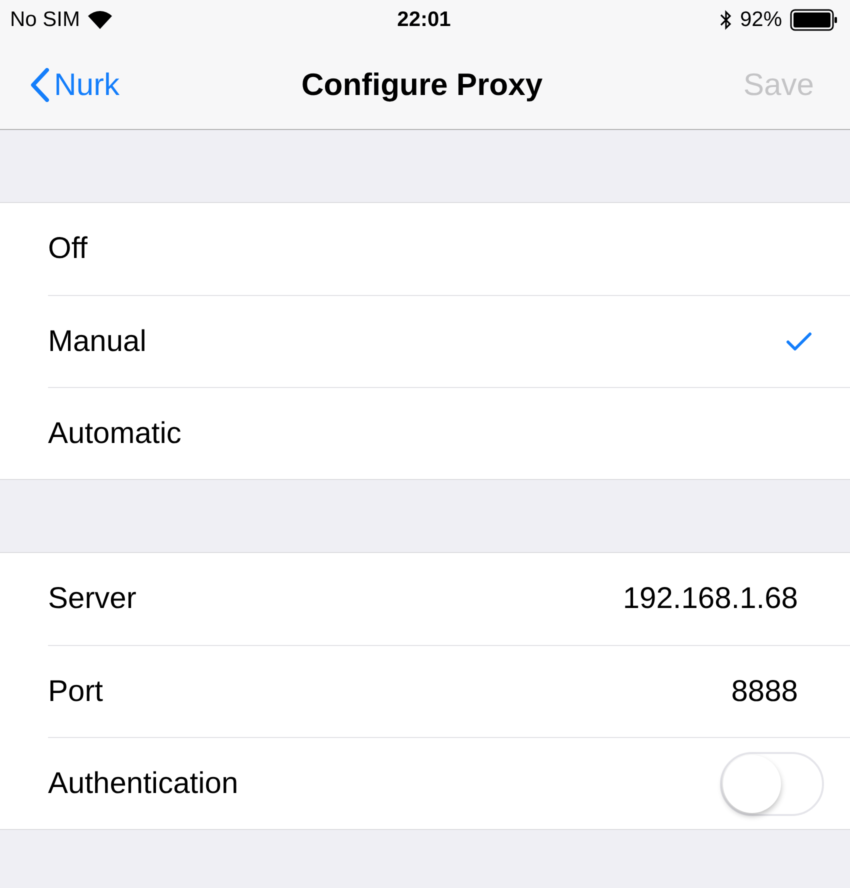 The image size is (850, 888). I want to click on field-value: 8888, so click(764, 691).